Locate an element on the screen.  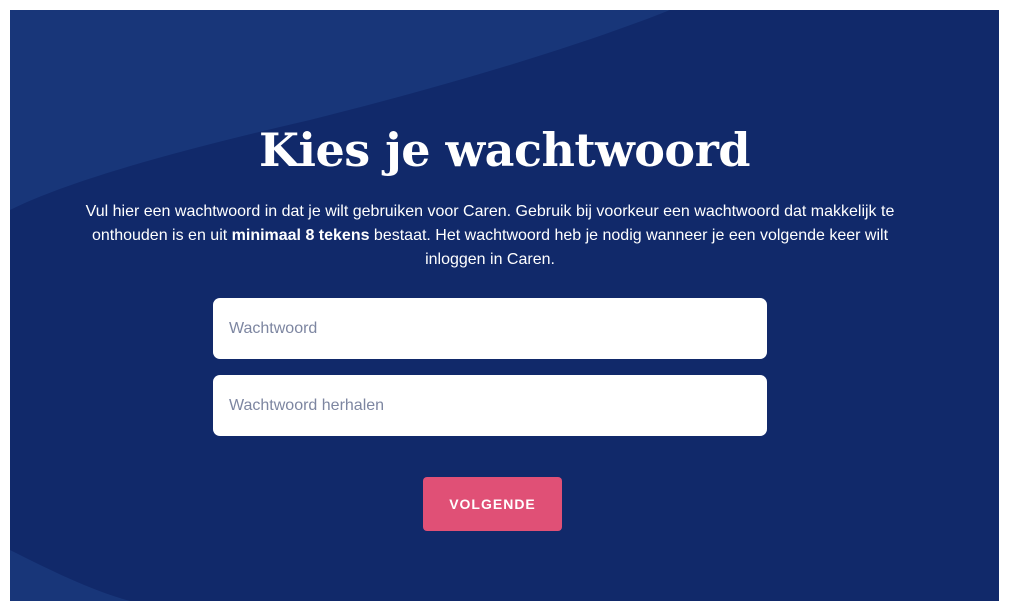
intro-text-emphasis: minimaal 8 tekens is located at coordinates (300, 235).